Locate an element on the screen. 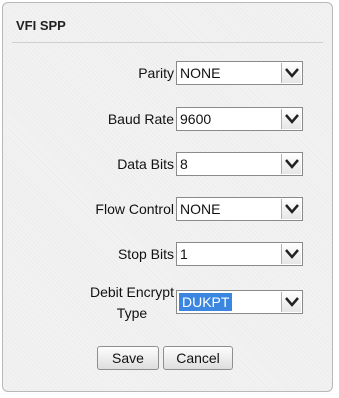 The image size is (339, 398). baud-rate-select: 9600 is located at coordinates (239, 119).